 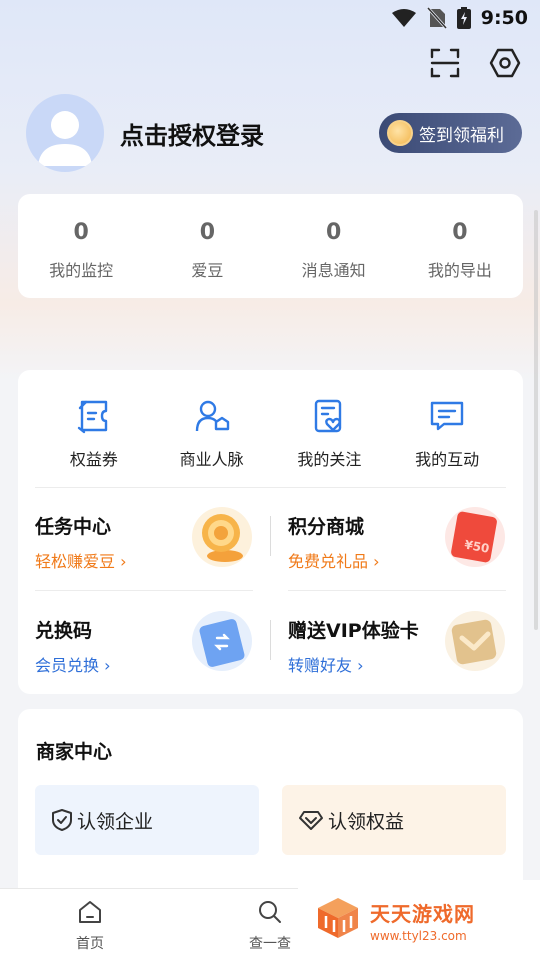 I want to click on stat-label: 我的导出, so click(x=459, y=270).